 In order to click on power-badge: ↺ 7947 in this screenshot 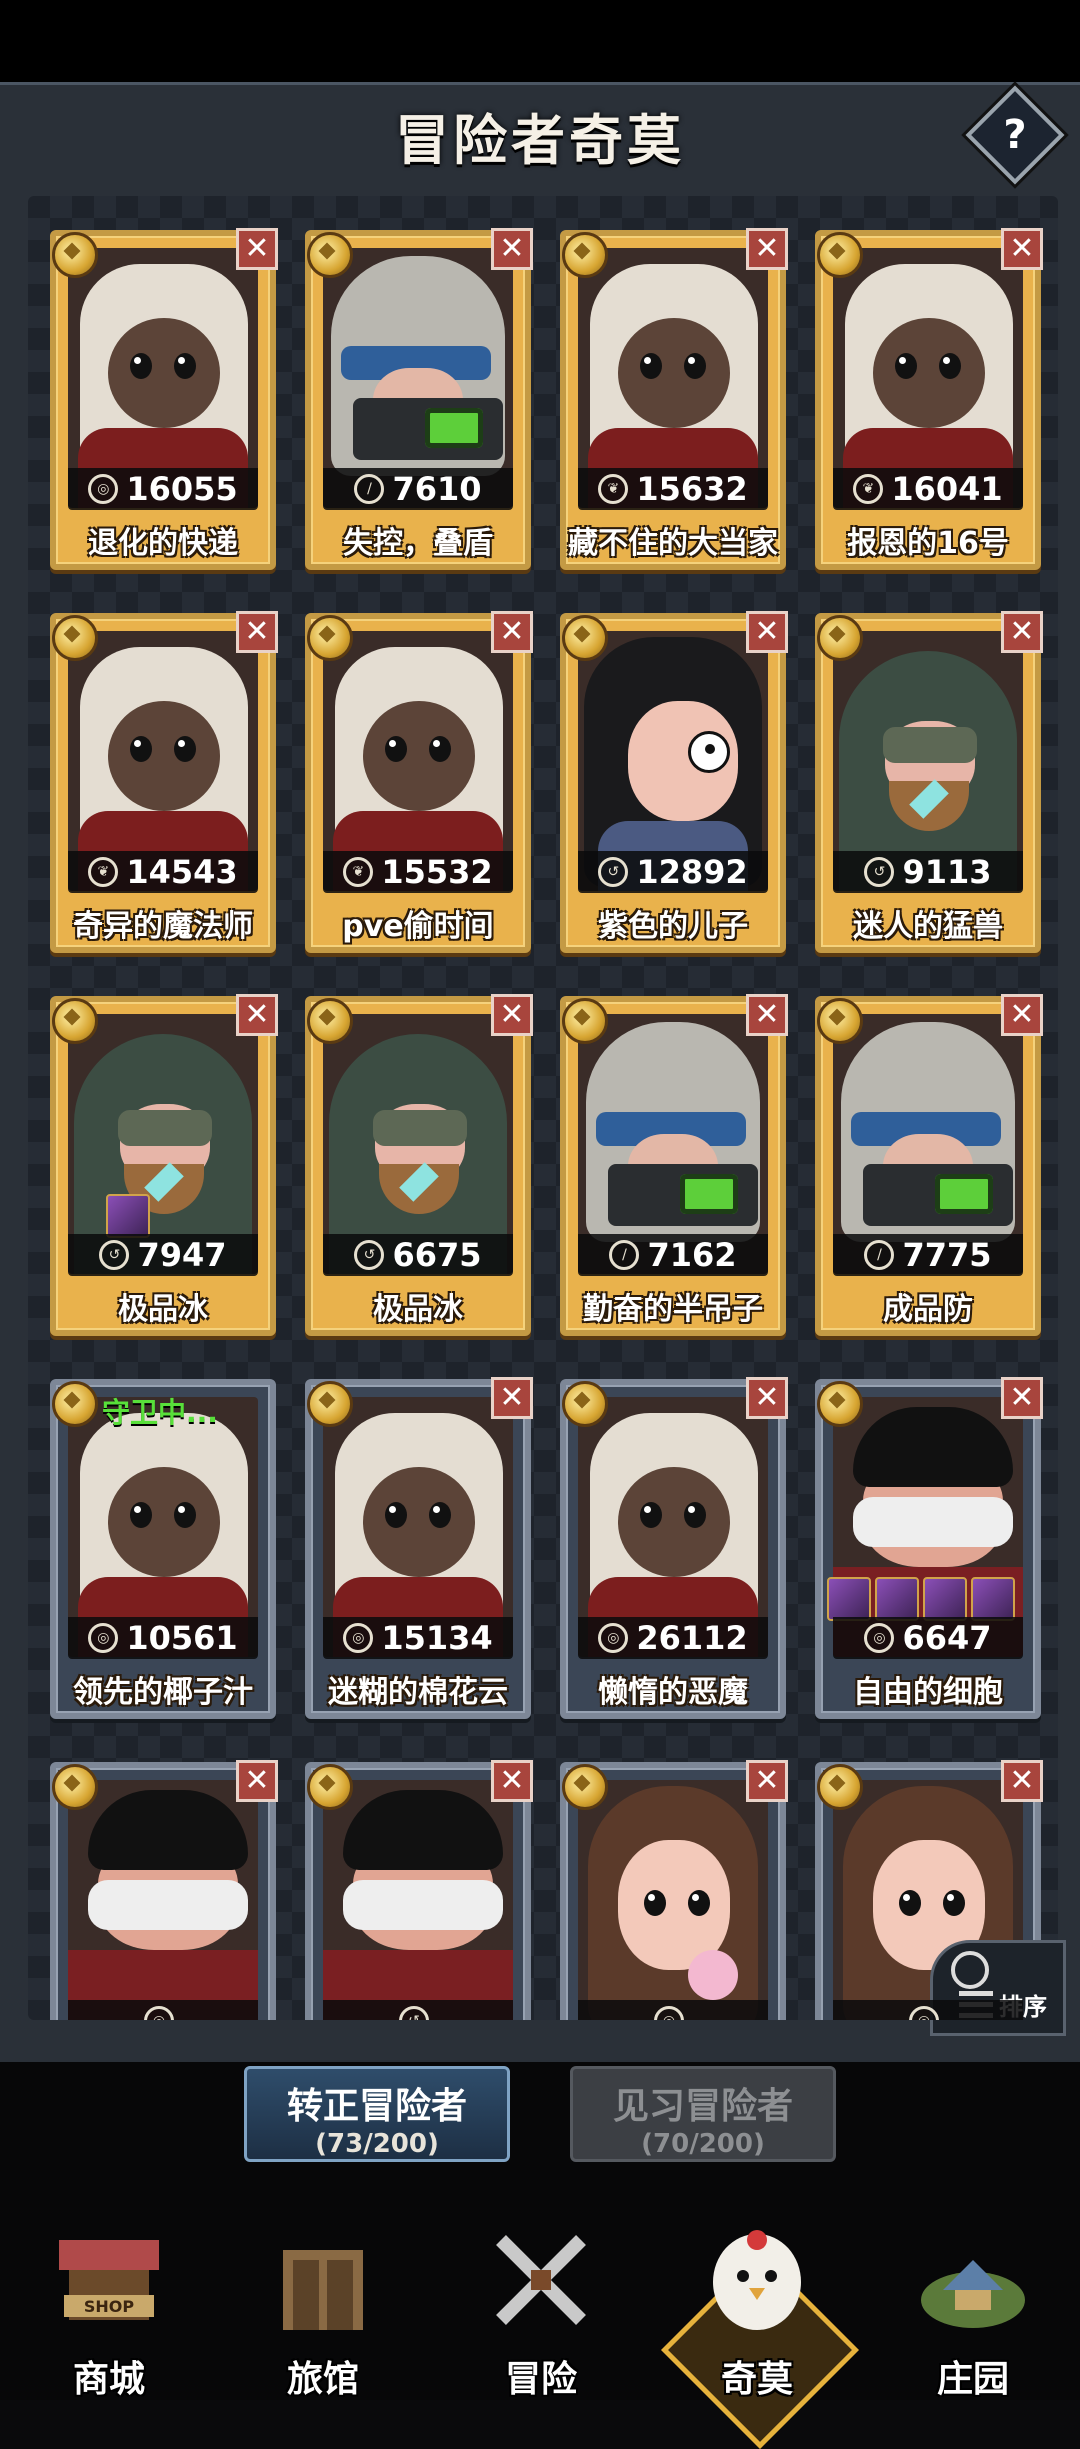, I will do `click(163, 1255)`.